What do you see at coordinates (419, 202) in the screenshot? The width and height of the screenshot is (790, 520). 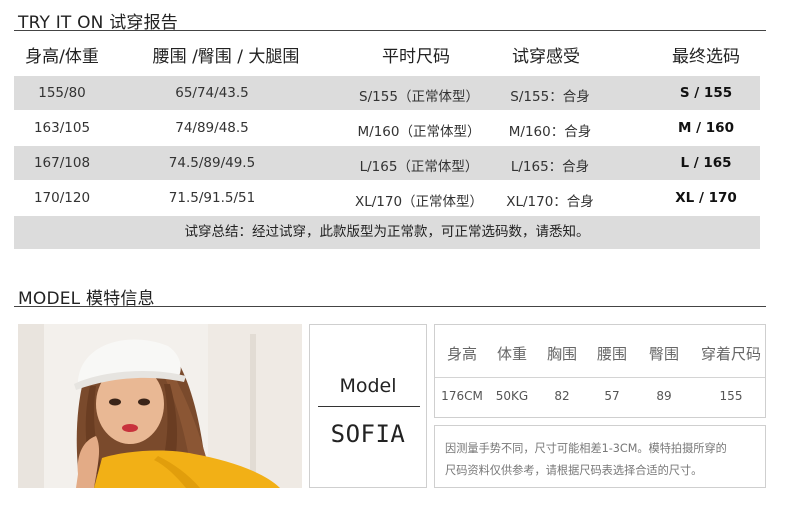 I see `cell-usual-size: XL/170（正常体型）` at bounding box center [419, 202].